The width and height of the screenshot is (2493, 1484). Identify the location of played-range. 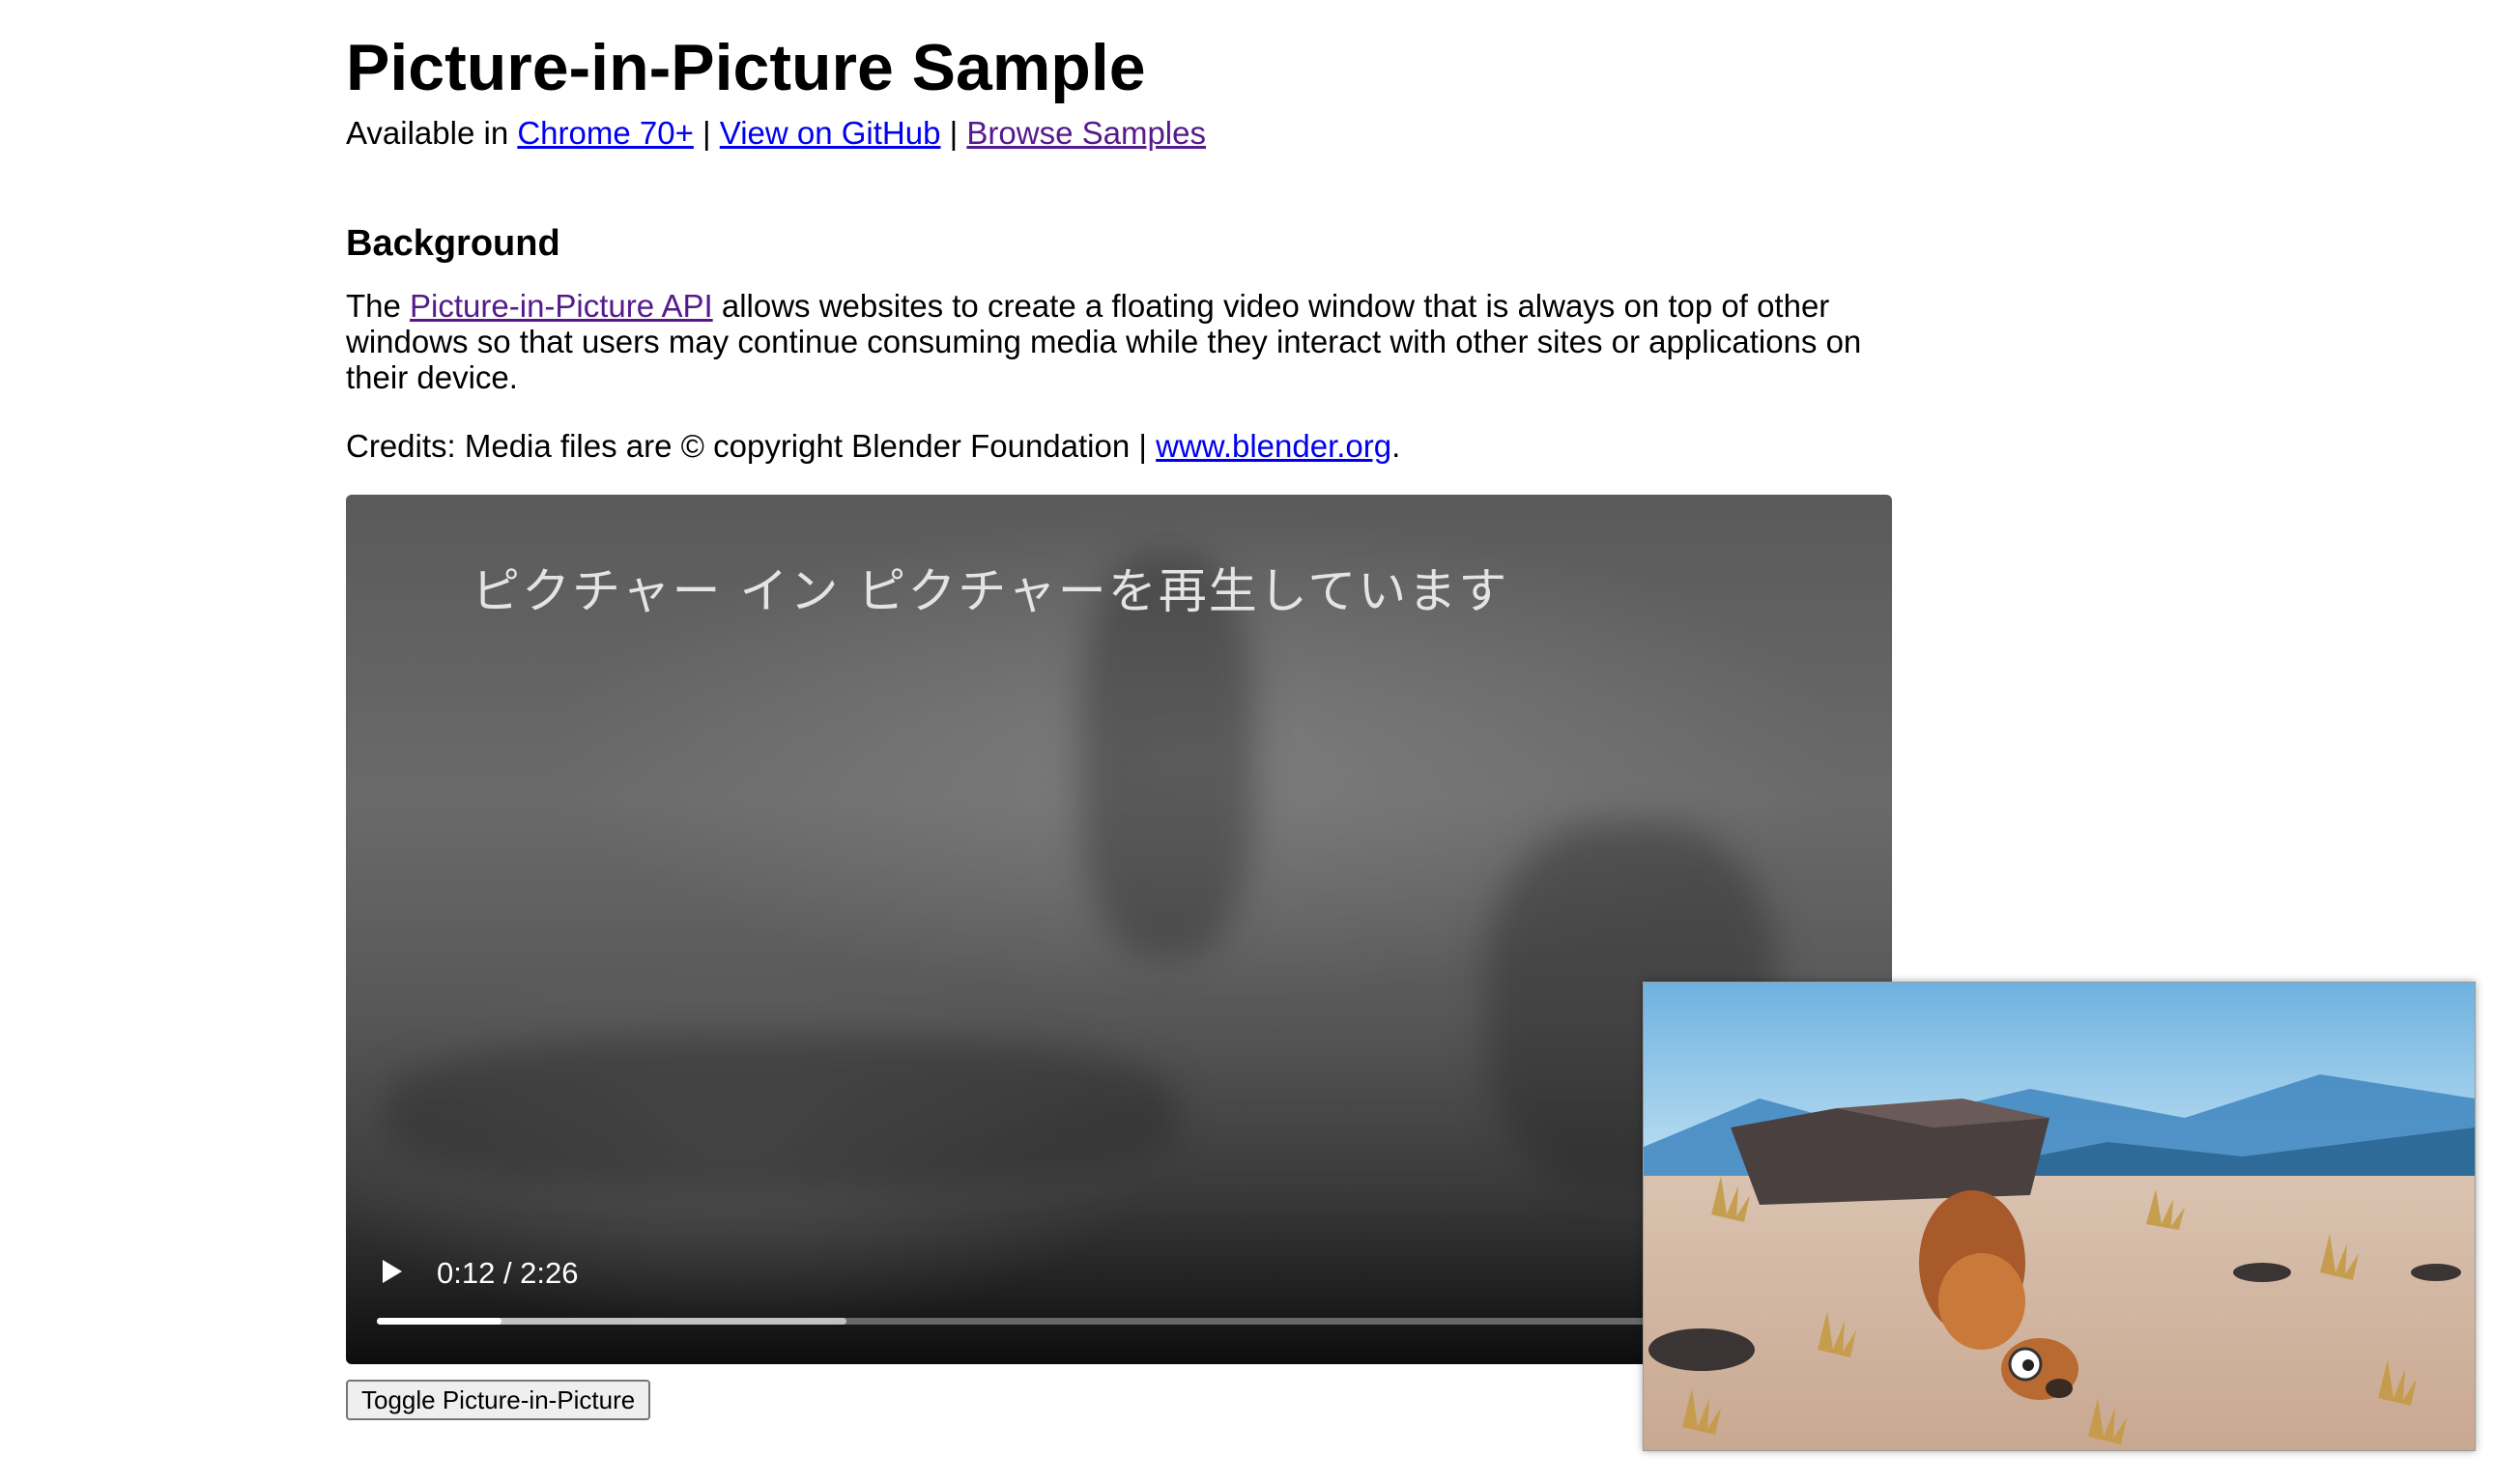
(439, 1321).